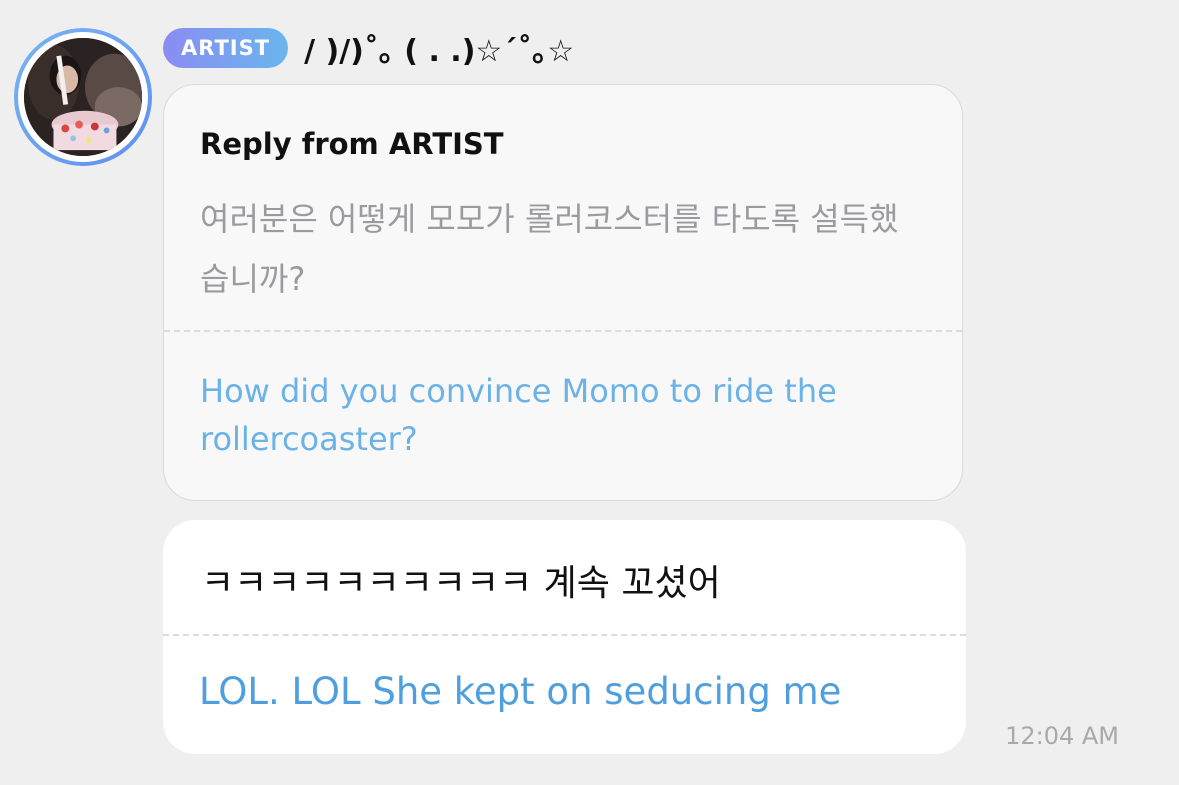 The image size is (1179, 785). I want to click on avatar-frame, so click(83, 97).